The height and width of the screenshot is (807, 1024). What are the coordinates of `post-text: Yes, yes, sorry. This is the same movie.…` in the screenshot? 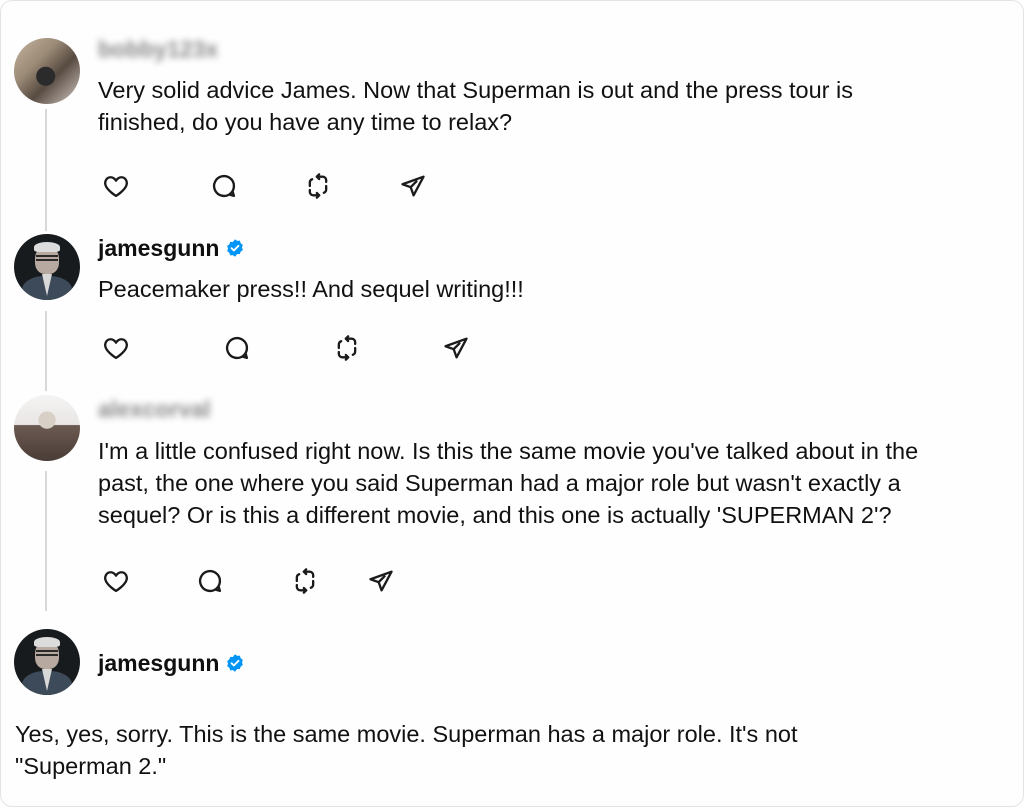 It's located at (406, 750).